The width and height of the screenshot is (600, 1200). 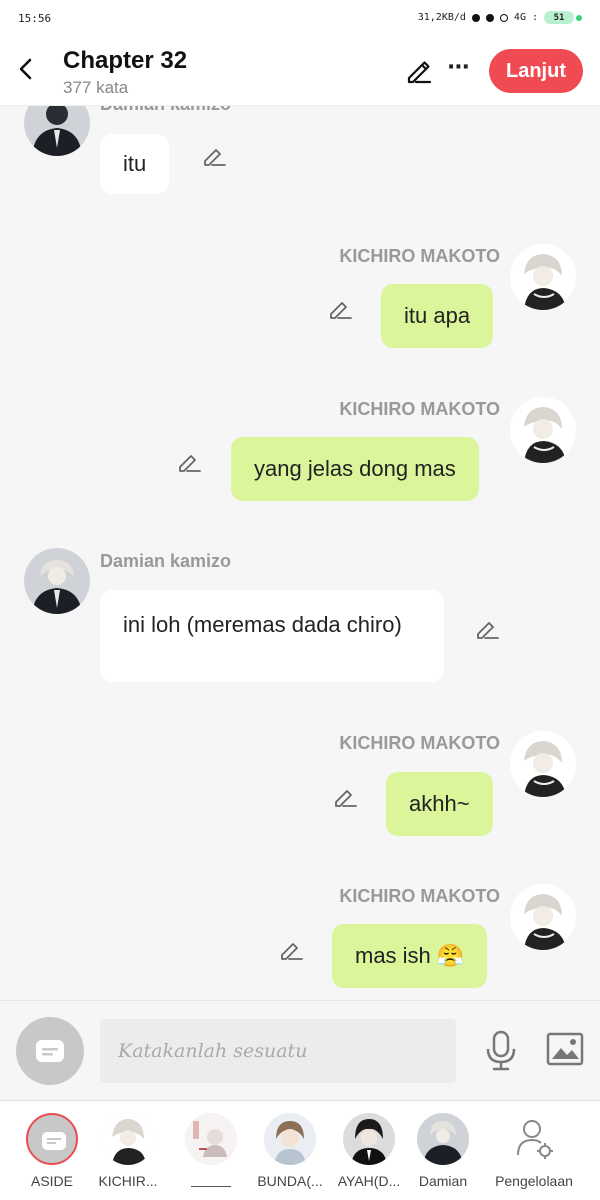 I want to click on character-sketch, so click(x=211, y=1154).